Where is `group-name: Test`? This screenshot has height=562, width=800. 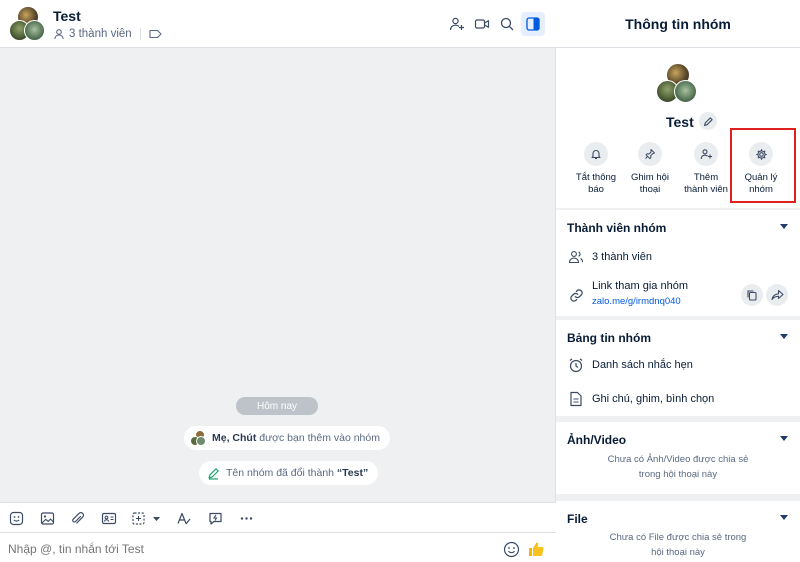
group-name: Test is located at coordinates (680, 122).